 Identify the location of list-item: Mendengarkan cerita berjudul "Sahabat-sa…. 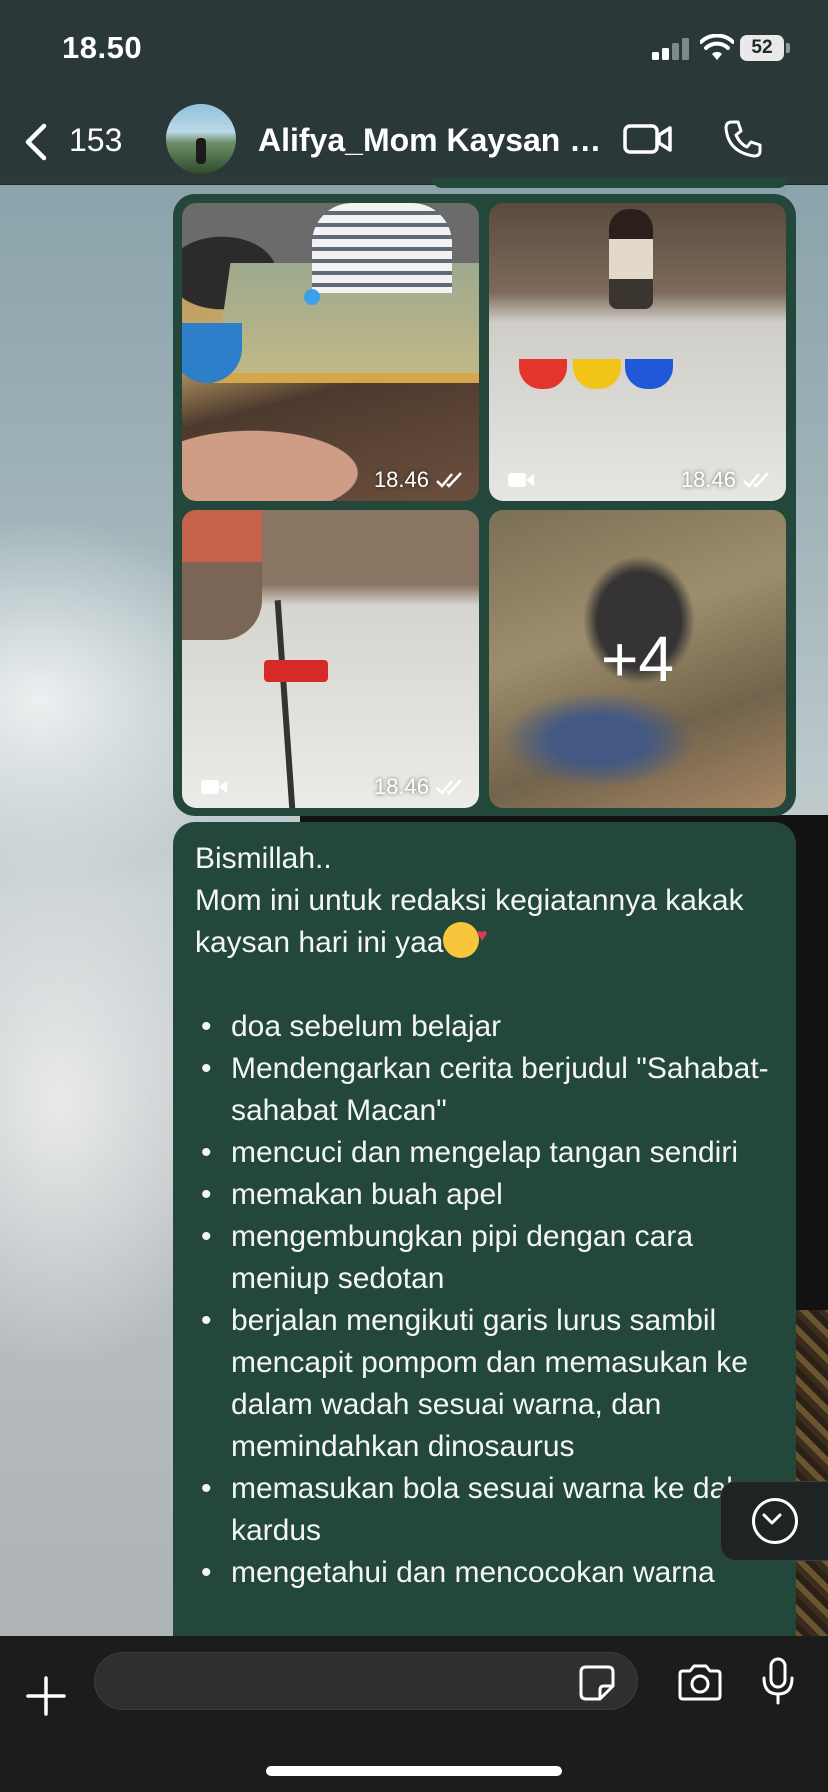
(495, 1090).